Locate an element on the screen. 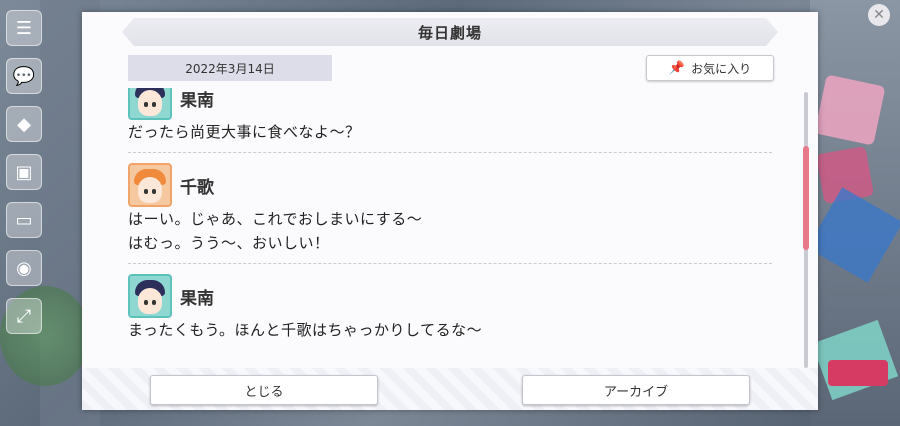 The height and width of the screenshot is (426, 900). side-menu: ☰ 💬 ◆ ▣ ▭ ◉ ⤢ is located at coordinates (25, 178).